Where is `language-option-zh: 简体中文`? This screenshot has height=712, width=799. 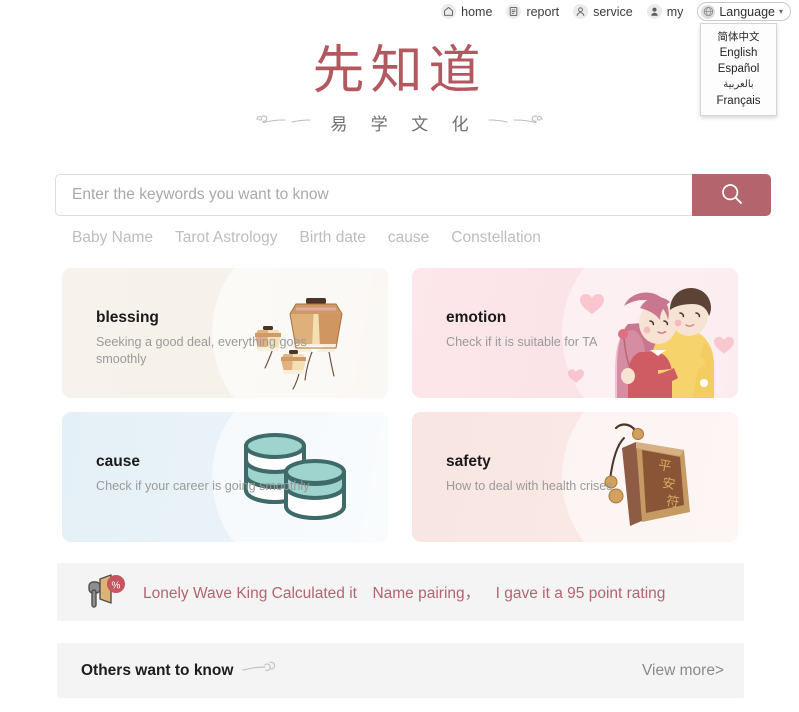 language-option-zh: 简体中文 is located at coordinates (738, 37).